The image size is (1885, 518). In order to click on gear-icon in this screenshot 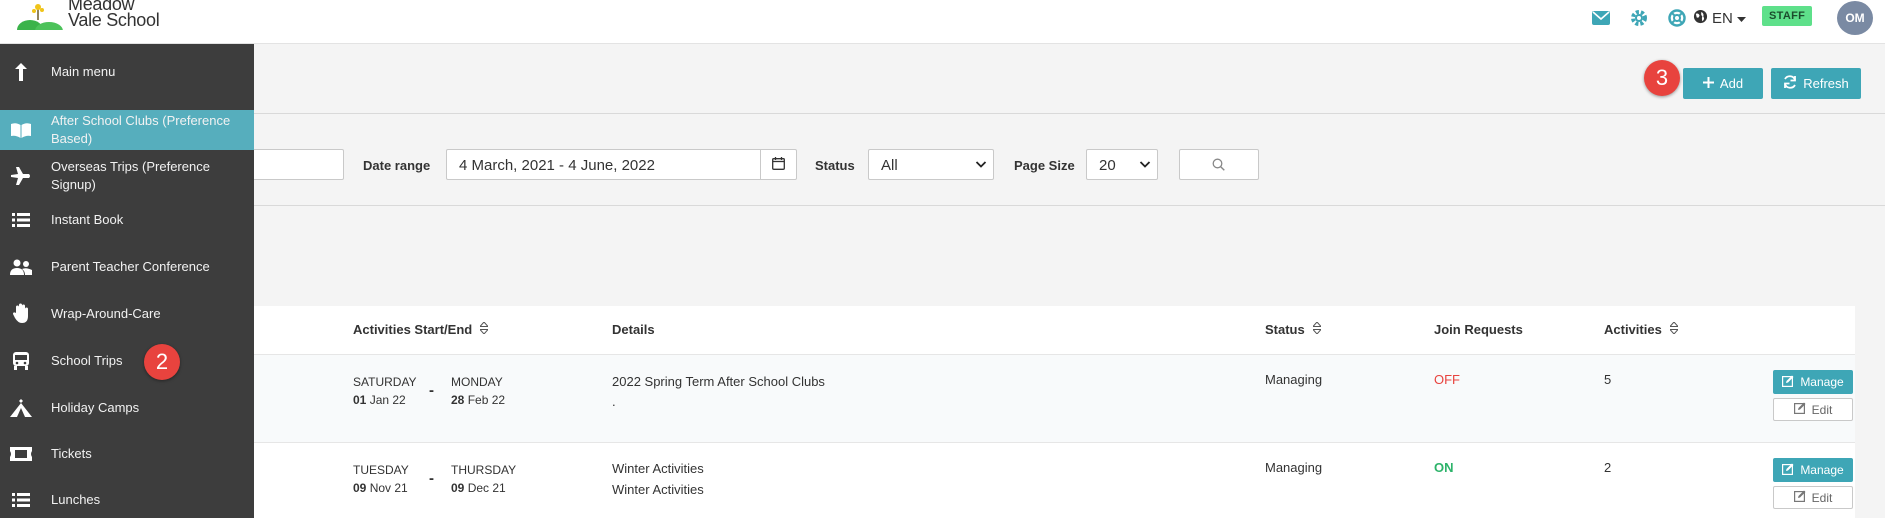, I will do `click(1639, 18)`.